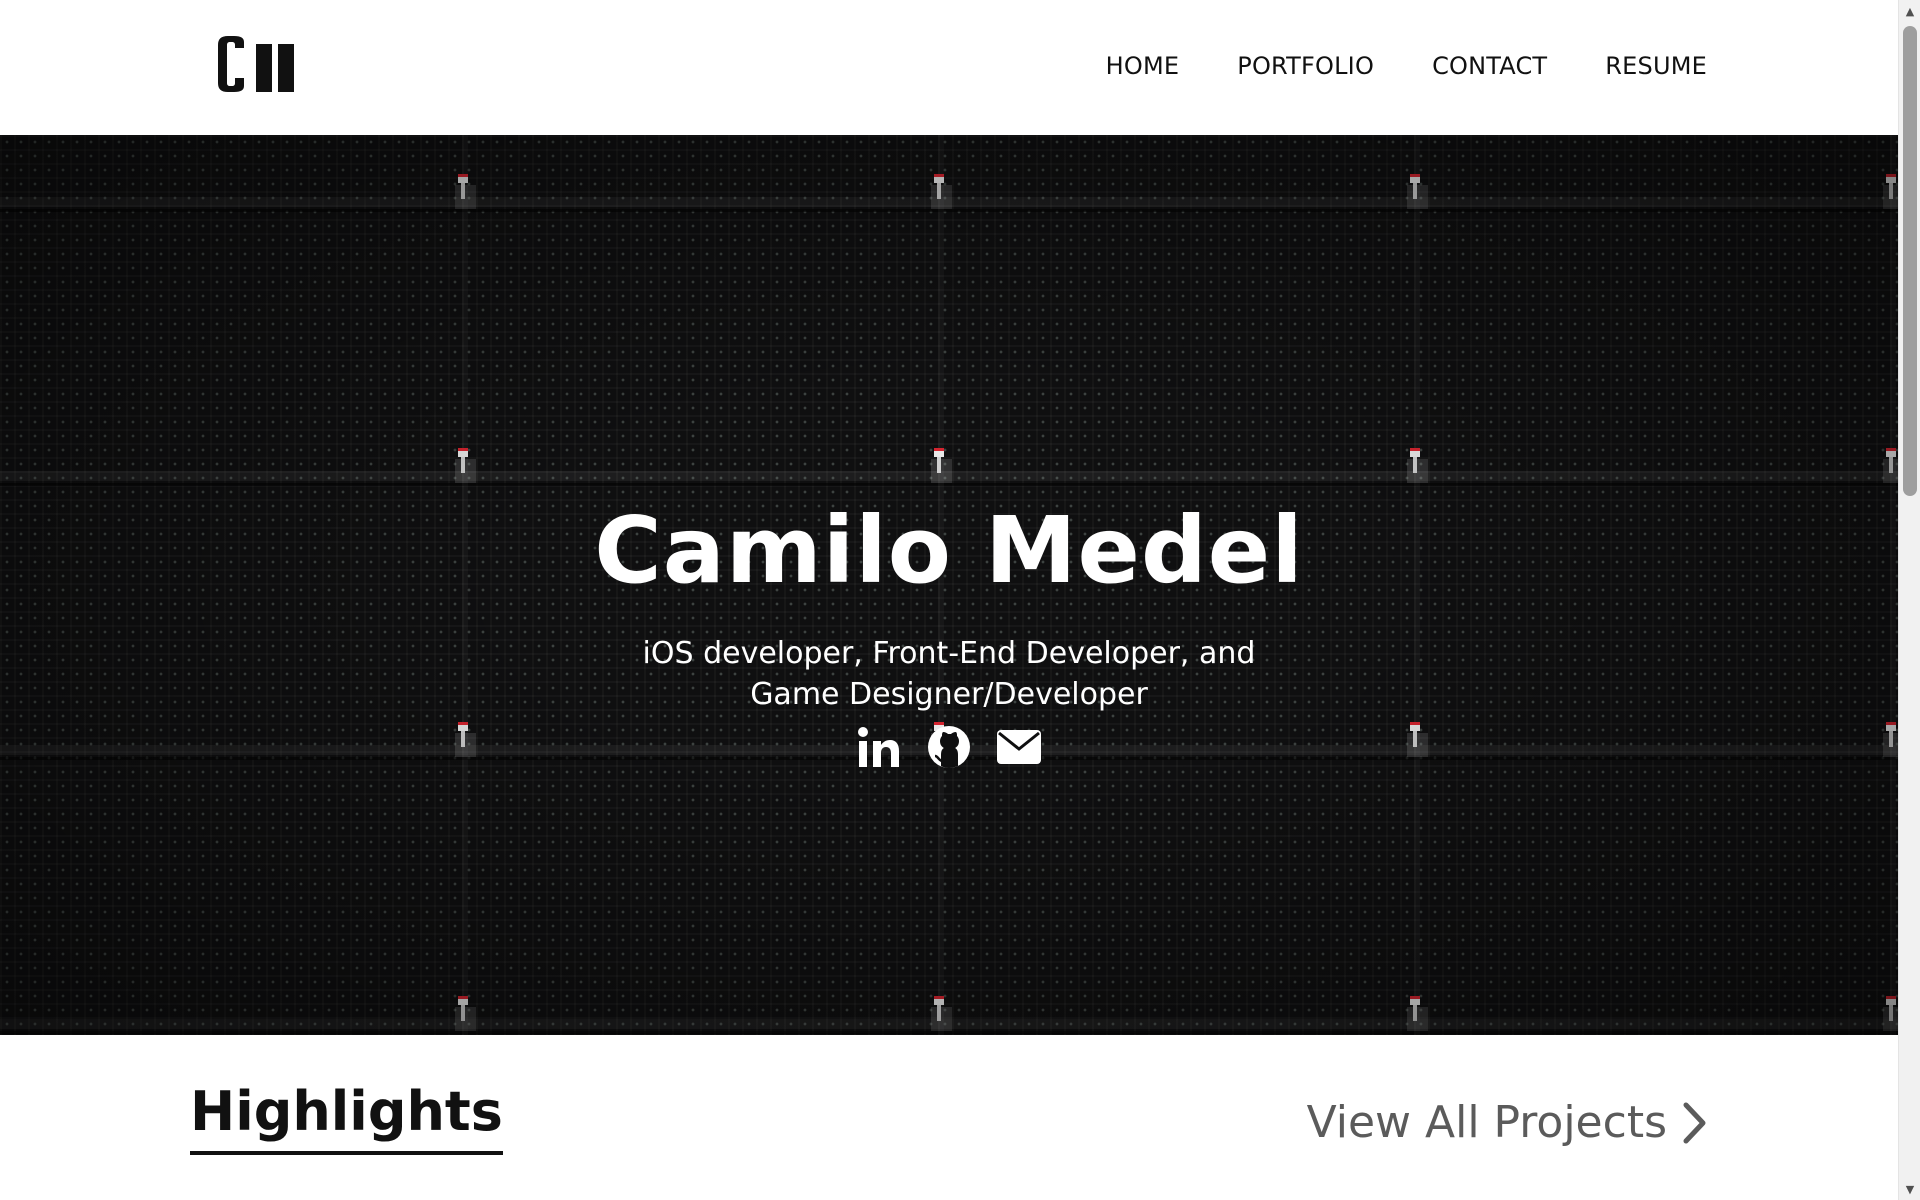 The height and width of the screenshot is (1200, 1920). I want to click on envelope-icon, so click(1019, 747).